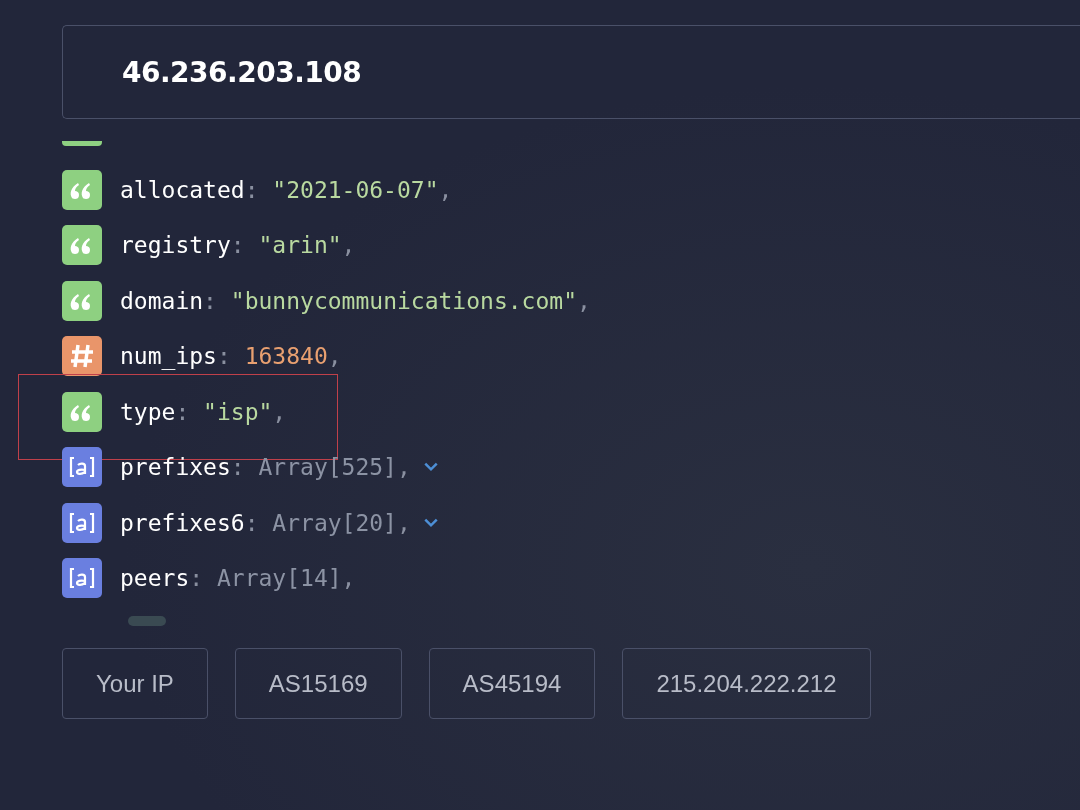 The image size is (1080, 810). I want to click on json-line: prefixes: Array[525],, so click(265, 467).